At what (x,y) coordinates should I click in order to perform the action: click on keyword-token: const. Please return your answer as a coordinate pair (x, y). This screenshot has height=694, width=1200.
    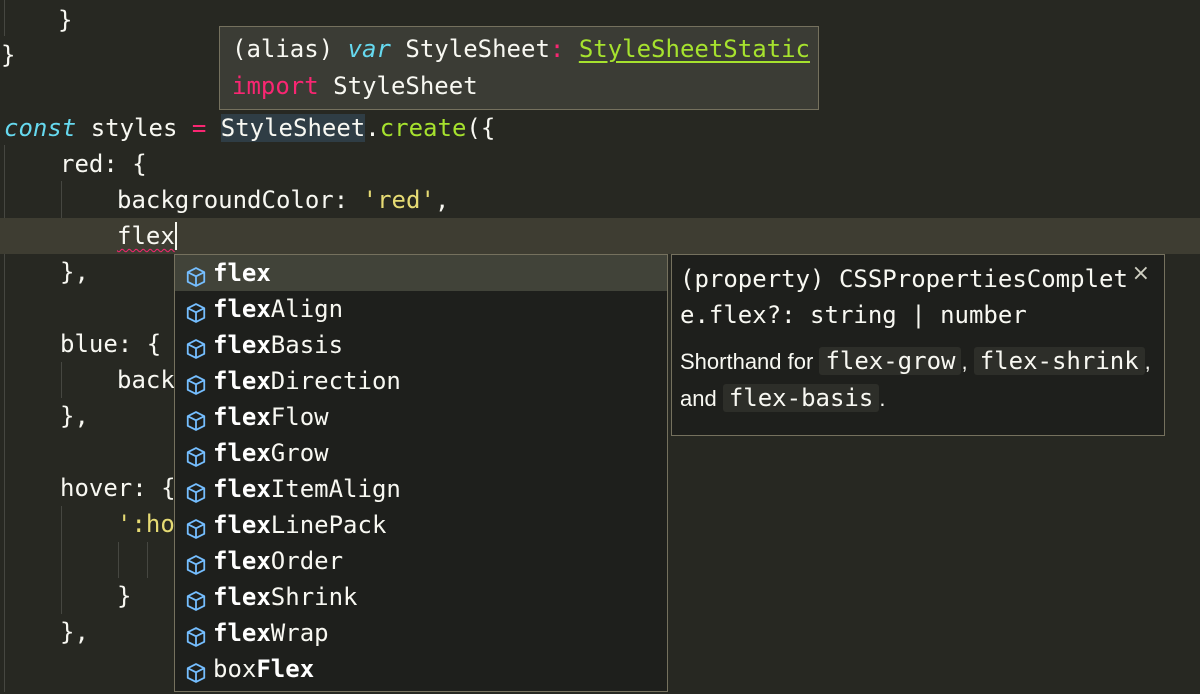
    Looking at the image, I should click on (40, 128).